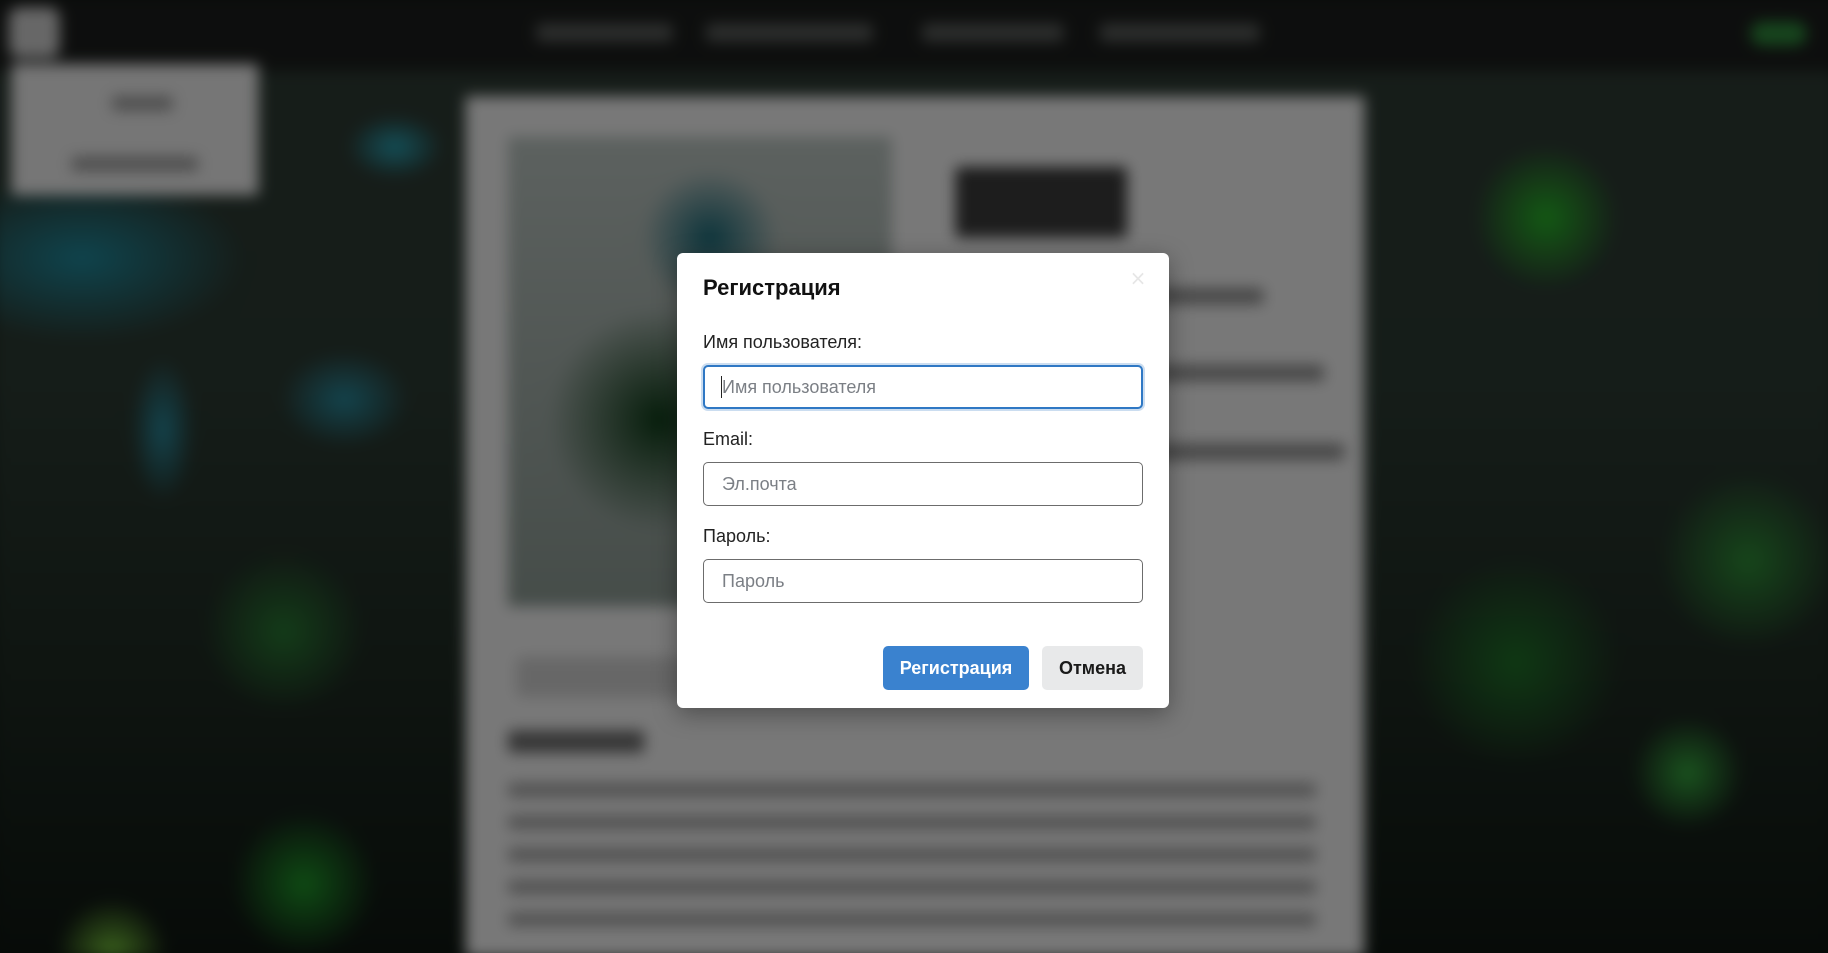  I want to click on modal-title: Регистрация, so click(772, 287).